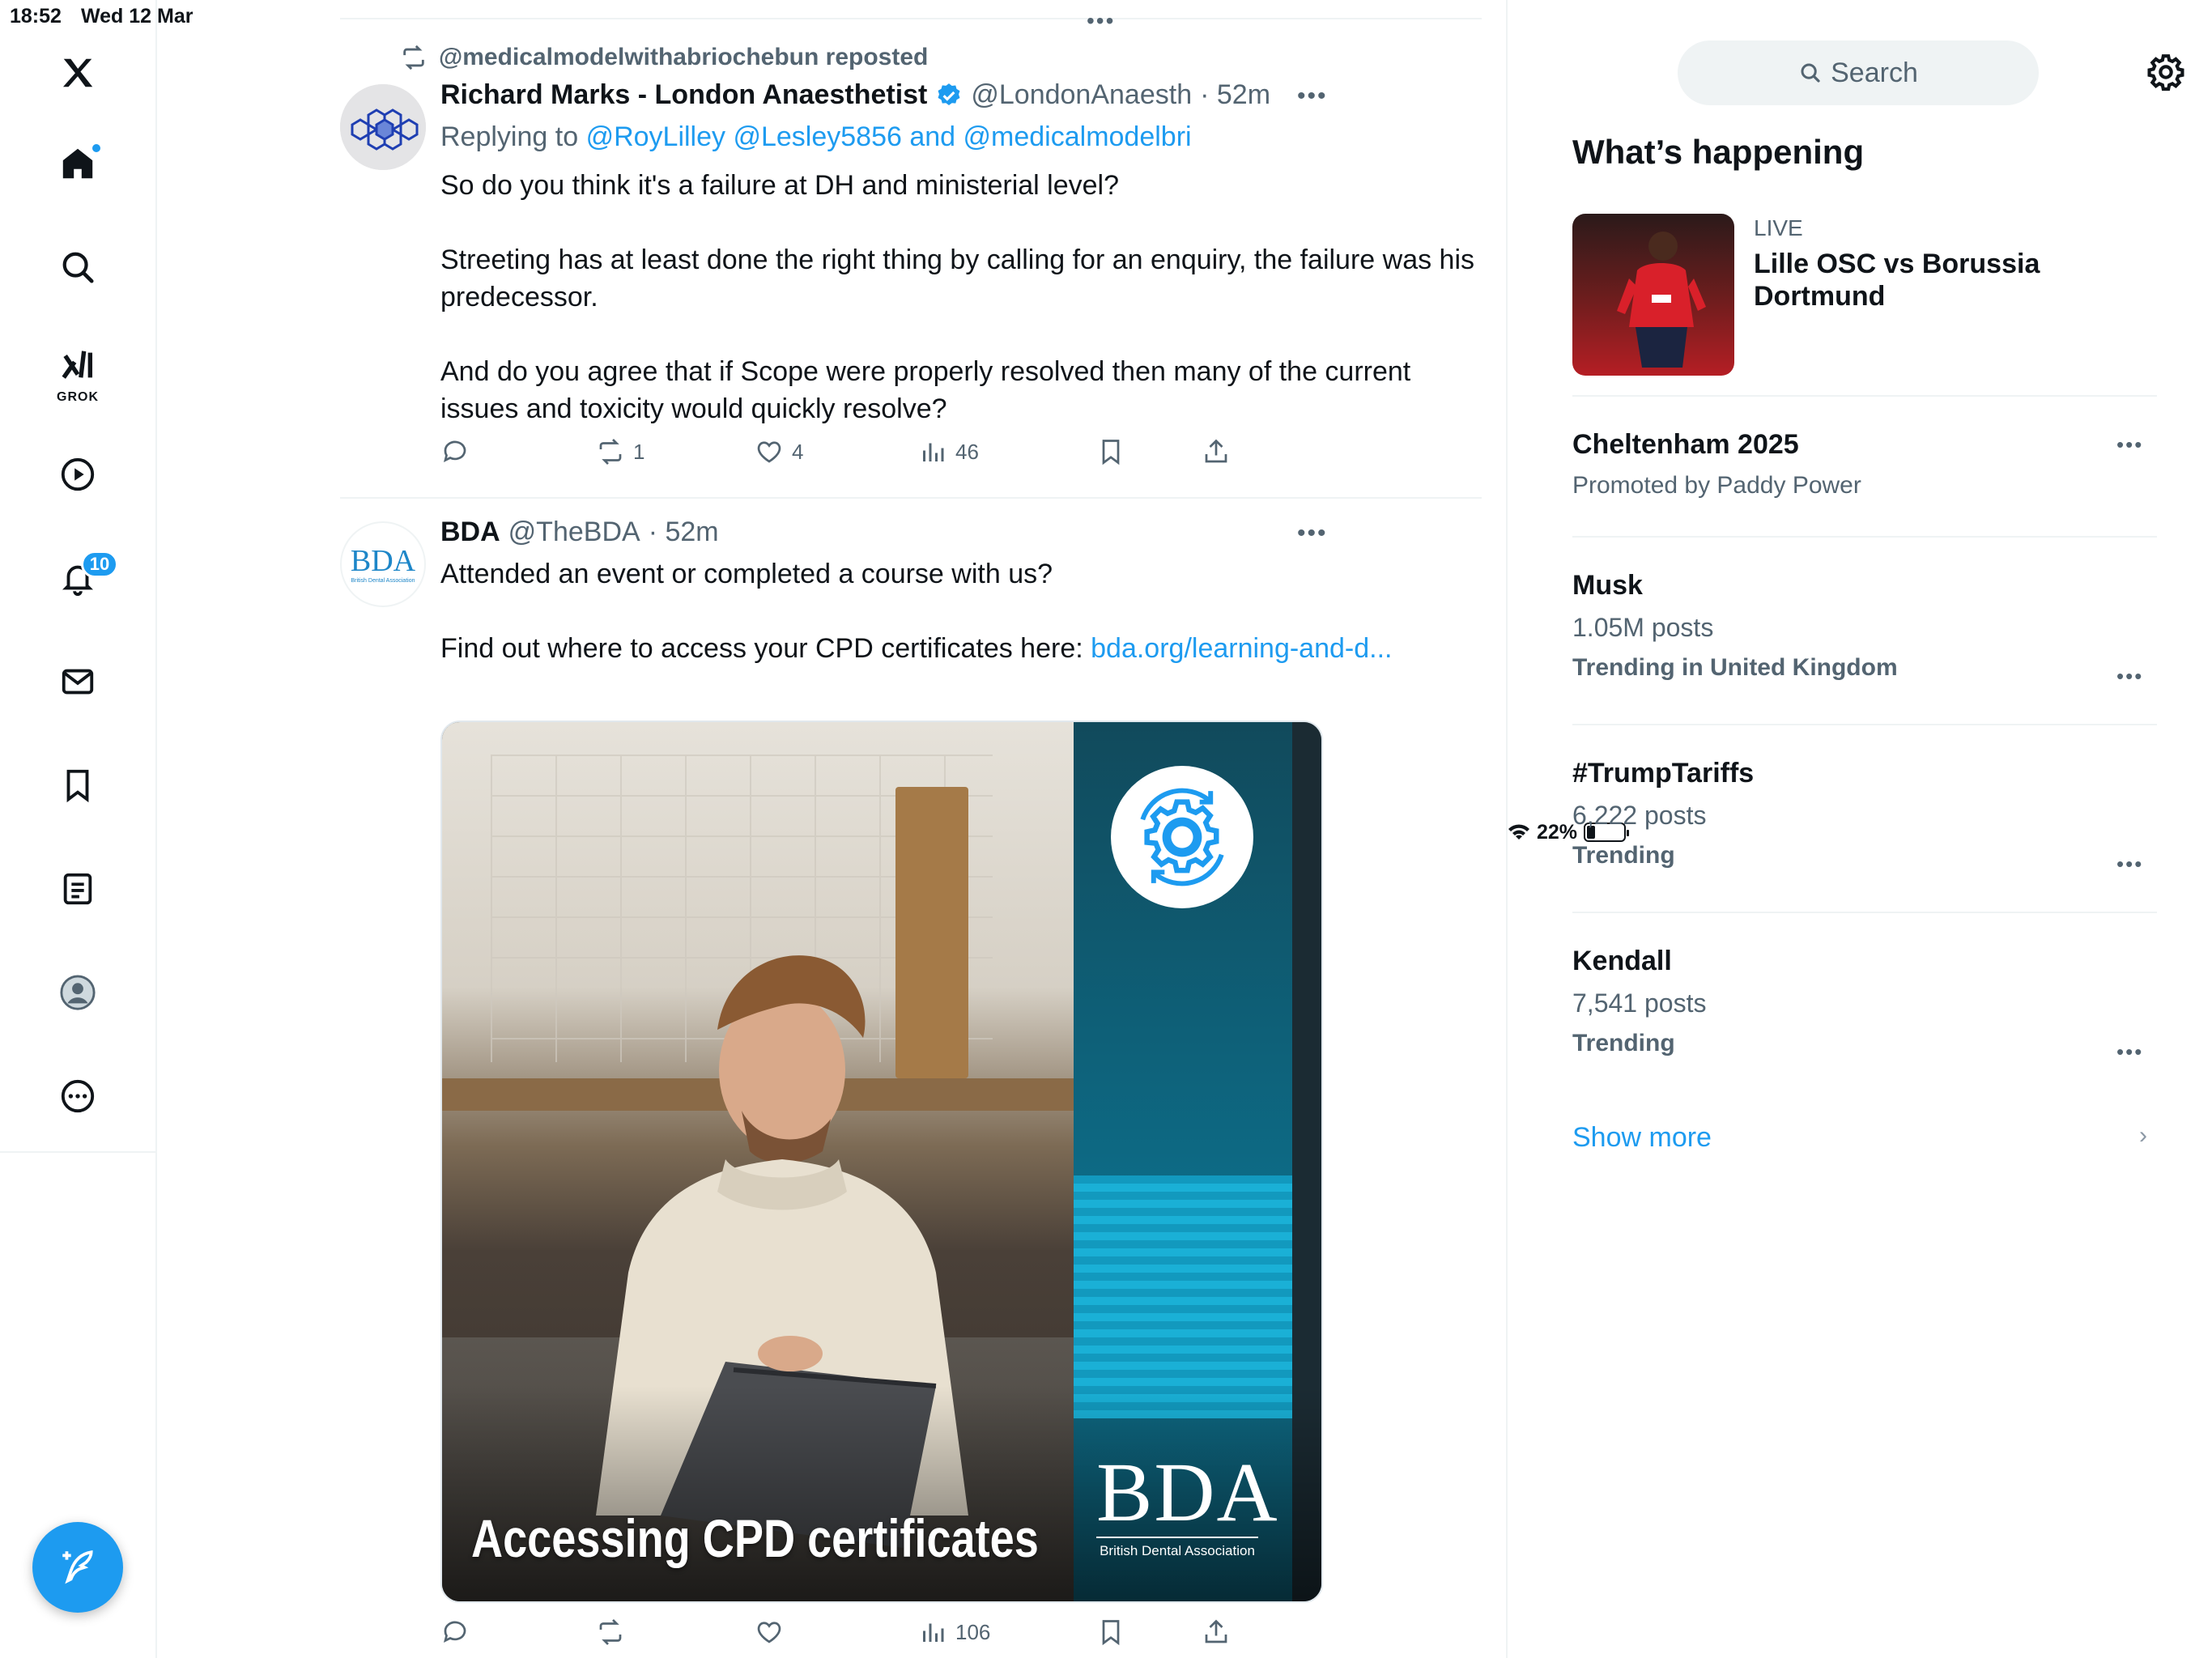 The width and height of the screenshot is (2212, 1658). I want to click on reply-icon, so click(455, 1632).